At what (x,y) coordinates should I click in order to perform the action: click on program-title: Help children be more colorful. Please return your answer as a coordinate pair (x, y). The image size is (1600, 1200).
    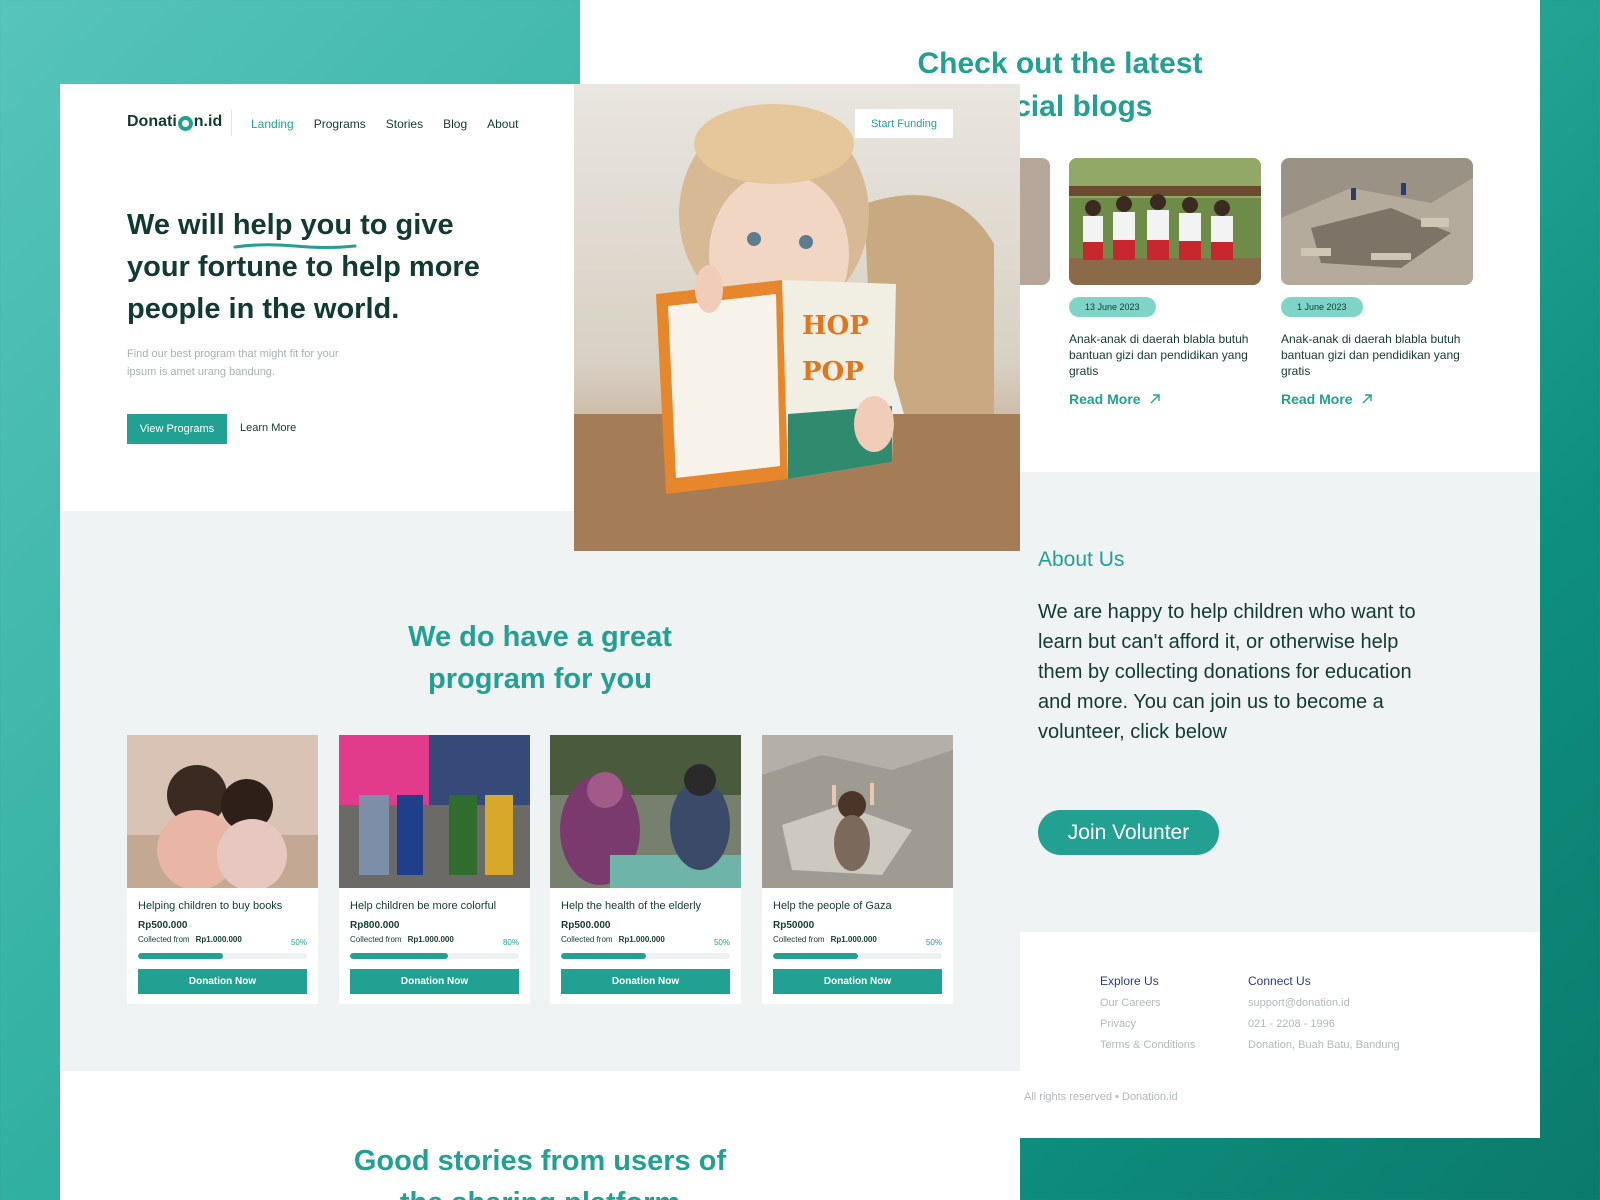
    Looking at the image, I should click on (423, 906).